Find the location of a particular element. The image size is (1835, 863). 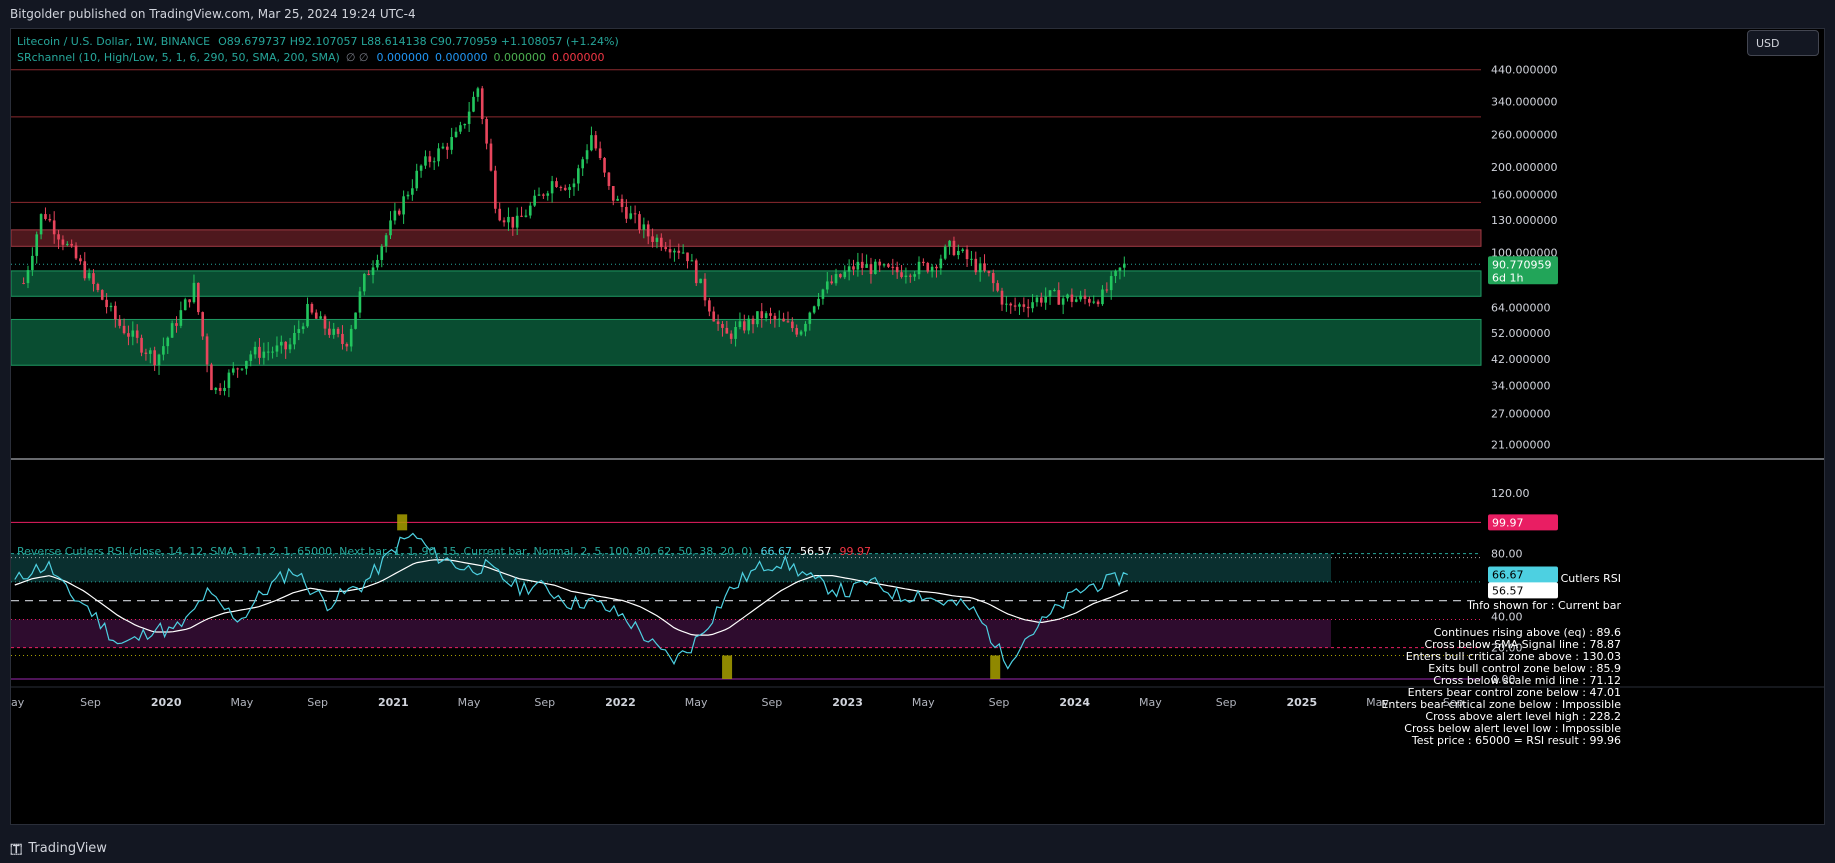

footer-brand: TradingView is located at coordinates (67, 848).